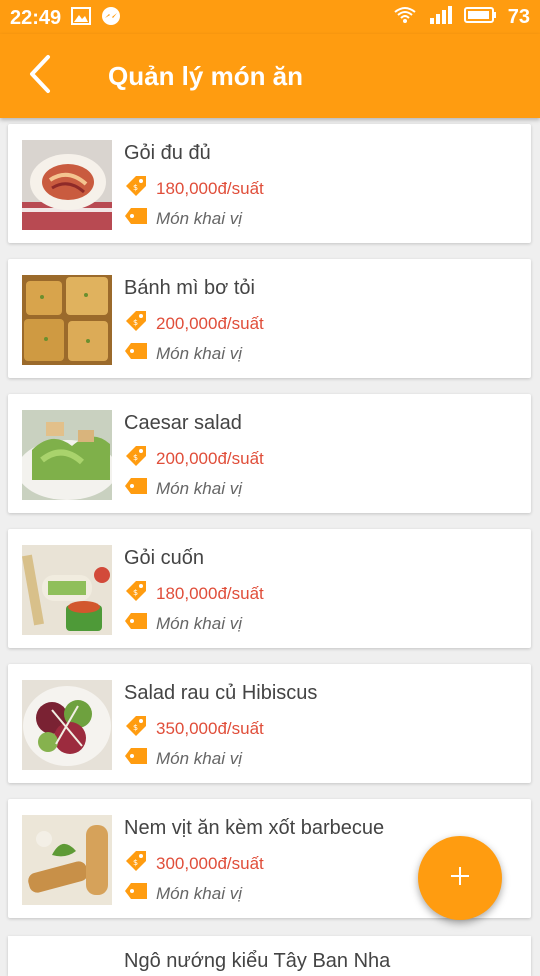 The height and width of the screenshot is (976, 540). What do you see at coordinates (36, 18) in the screenshot?
I see `status-time: 22:49` at bounding box center [36, 18].